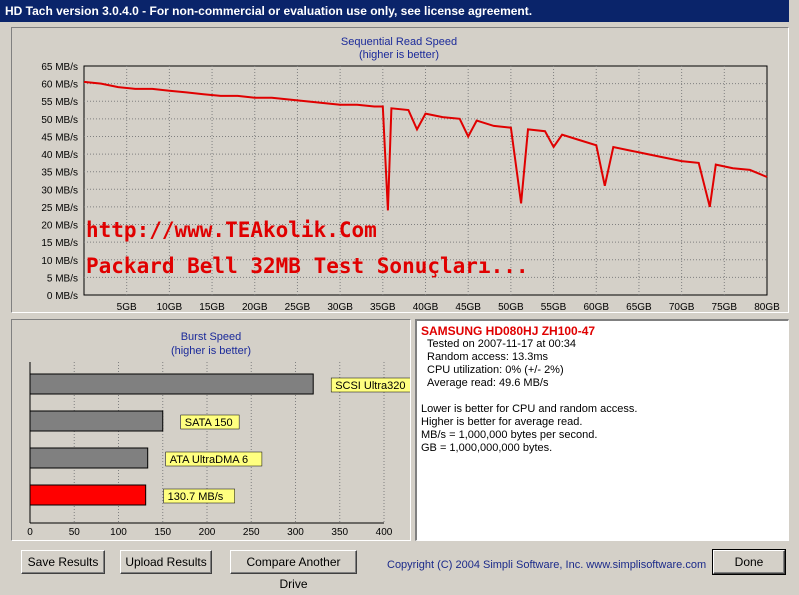 This screenshot has width=799, height=595. What do you see at coordinates (509, 435) in the screenshot?
I see `note-mbs: MB/s = 1,000,000 bytes per second.` at bounding box center [509, 435].